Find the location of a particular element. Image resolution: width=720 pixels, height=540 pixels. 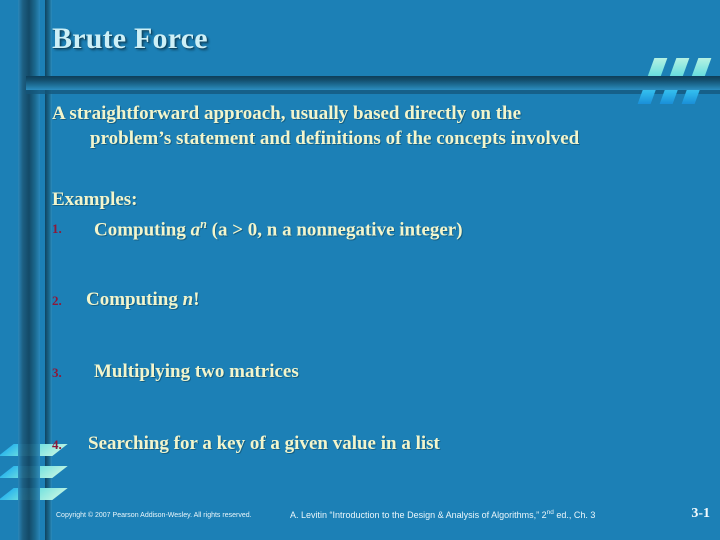

example-2-suffix: ! is located at coordinates (196, 300).